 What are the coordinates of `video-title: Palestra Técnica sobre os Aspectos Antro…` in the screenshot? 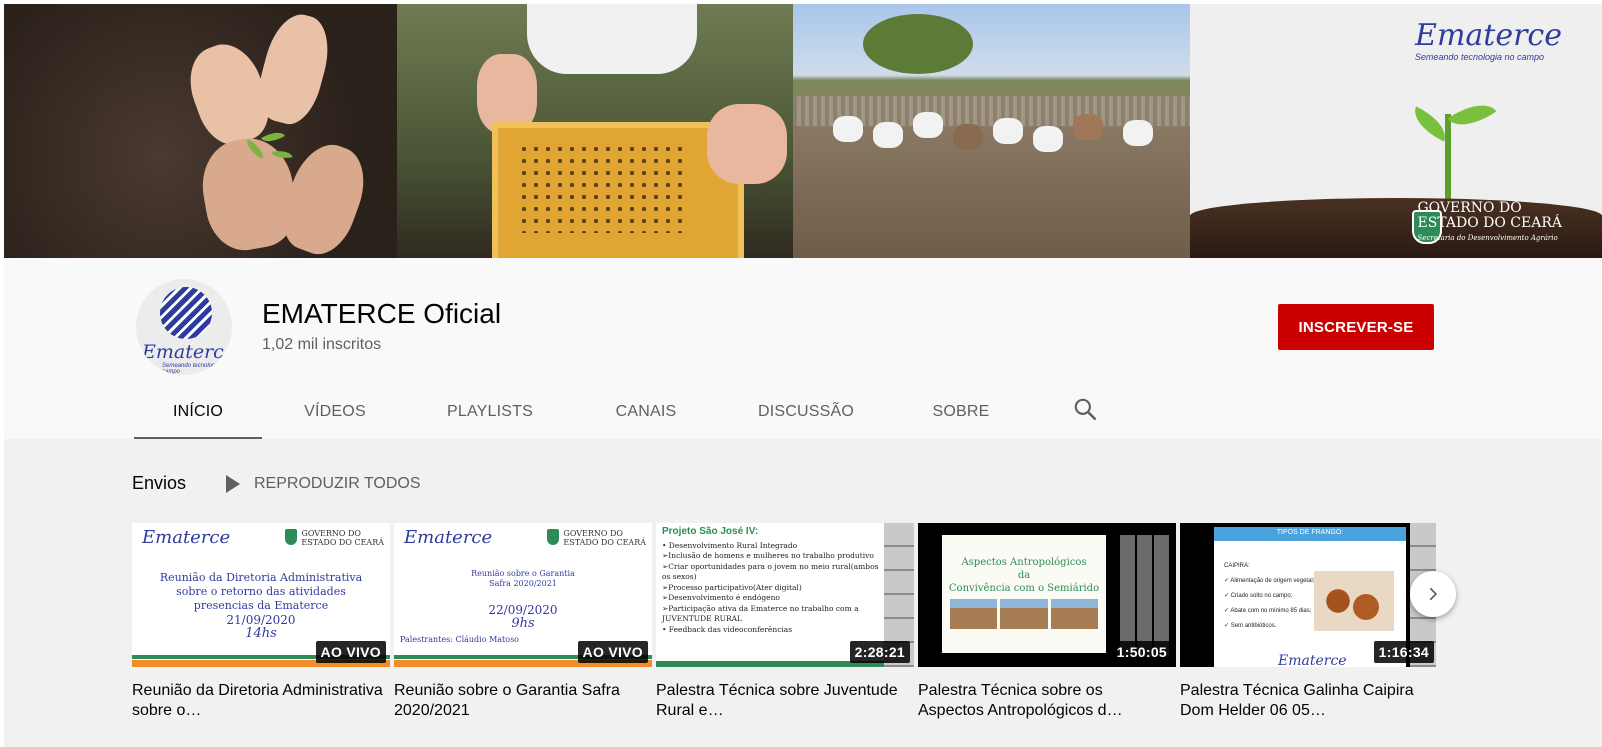 It's located at (1045, 701).